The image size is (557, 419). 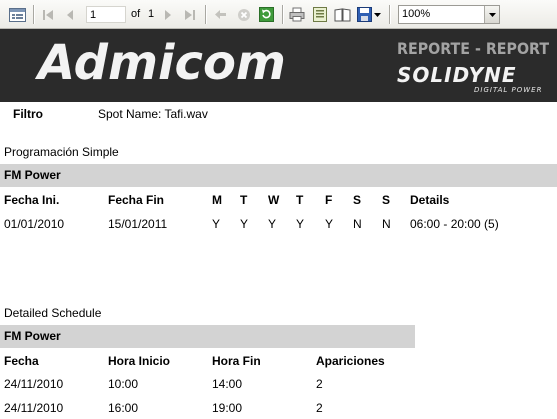 I want to click on column-header: Apariciones, so click(x=350, y=361).